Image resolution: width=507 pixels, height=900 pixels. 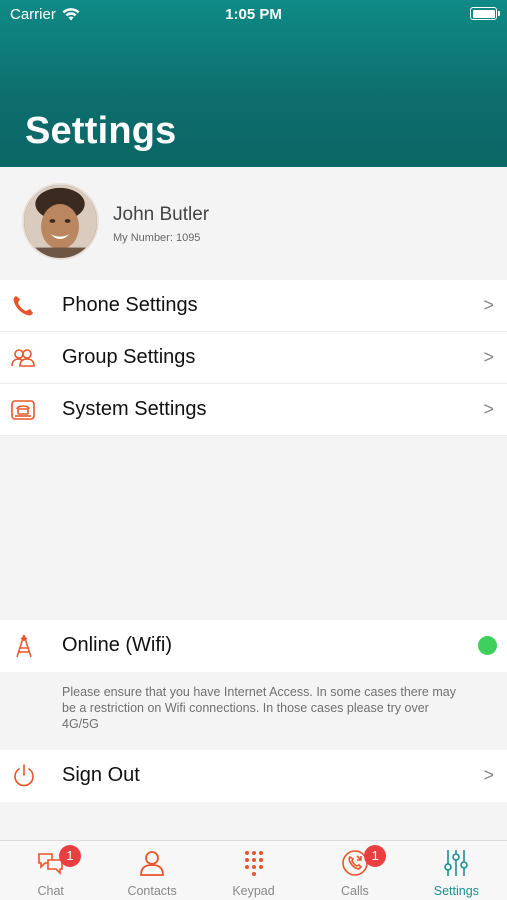 I want to click on avatar, so click(x=60, y=221).